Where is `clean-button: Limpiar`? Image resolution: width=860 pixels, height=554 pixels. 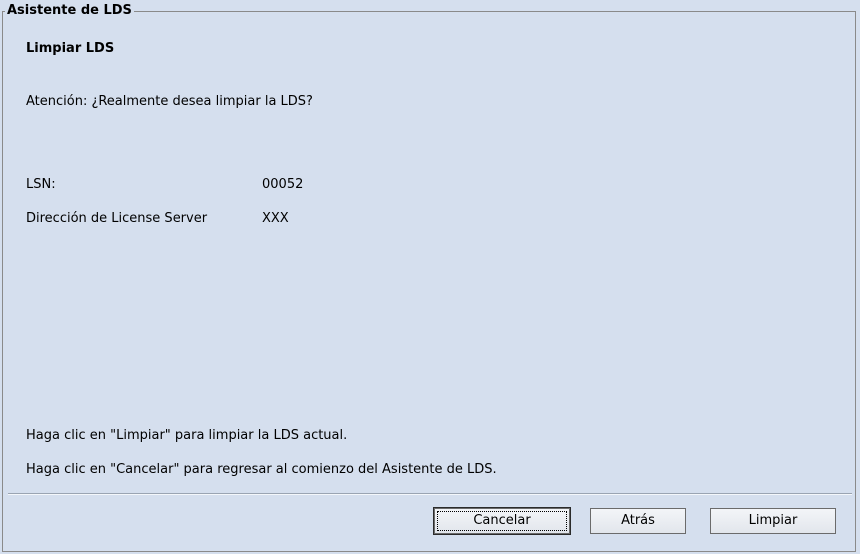
clean-button: Limpiar is located at coordinates (773, 521).